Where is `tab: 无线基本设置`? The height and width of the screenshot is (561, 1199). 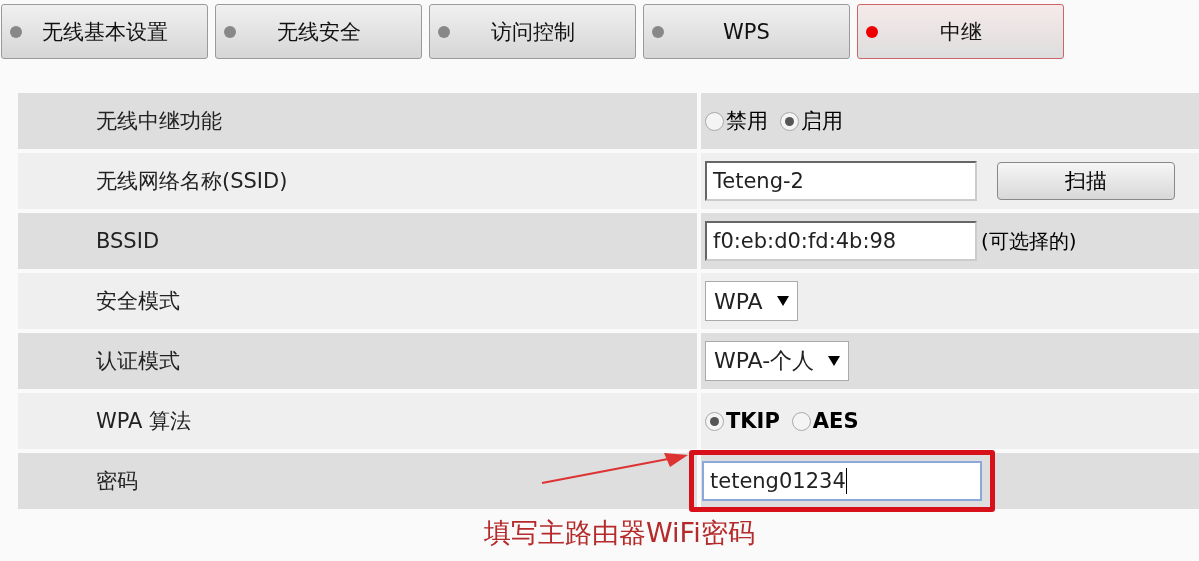
tab: 无线基本设置 is located at coordinates (104, 31).